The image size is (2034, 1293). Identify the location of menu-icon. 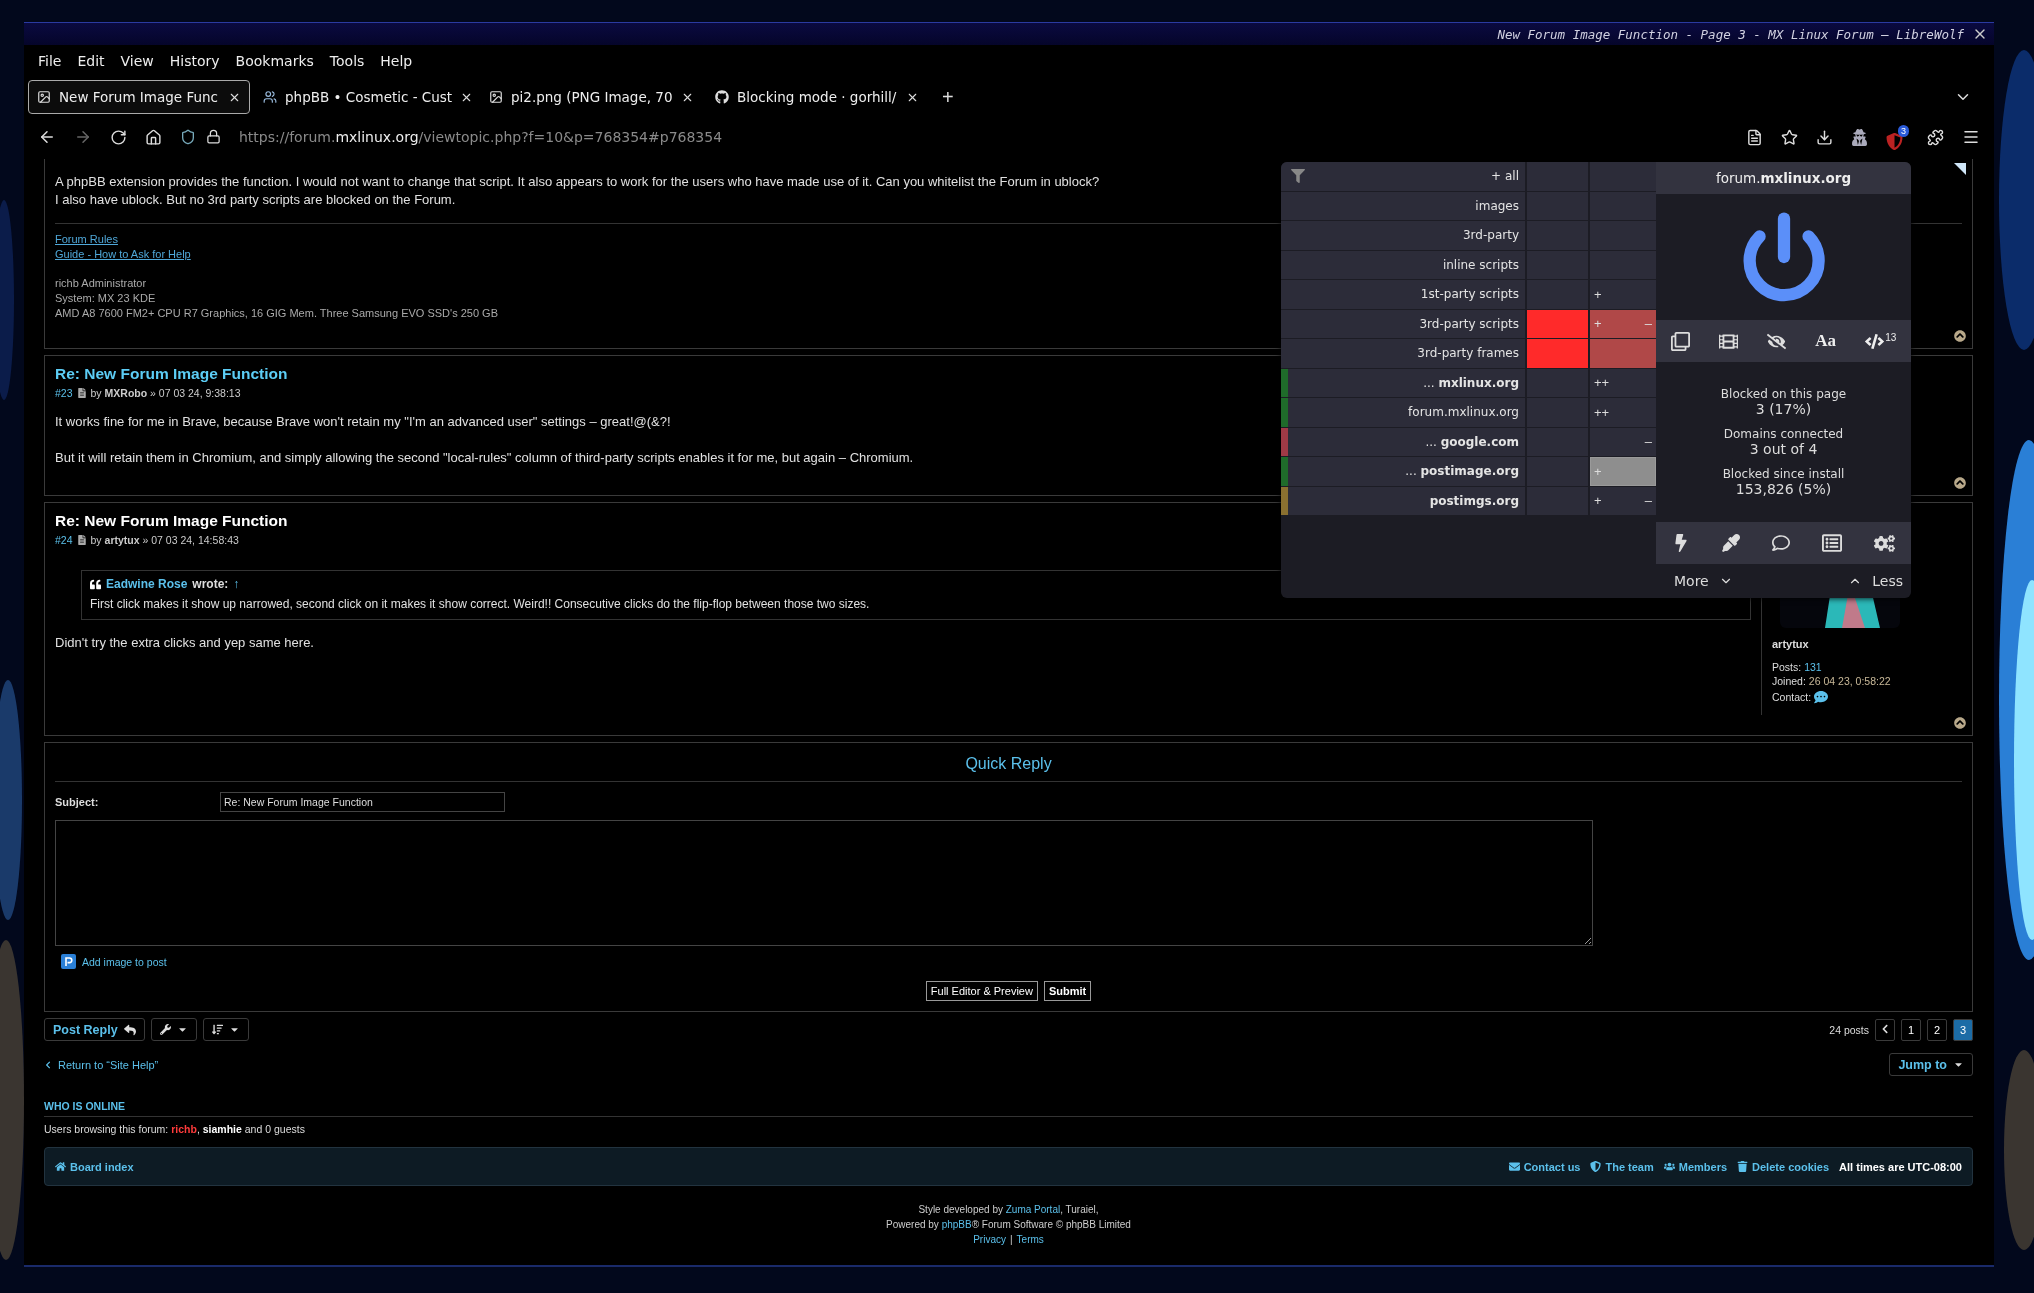
(1971, 137).